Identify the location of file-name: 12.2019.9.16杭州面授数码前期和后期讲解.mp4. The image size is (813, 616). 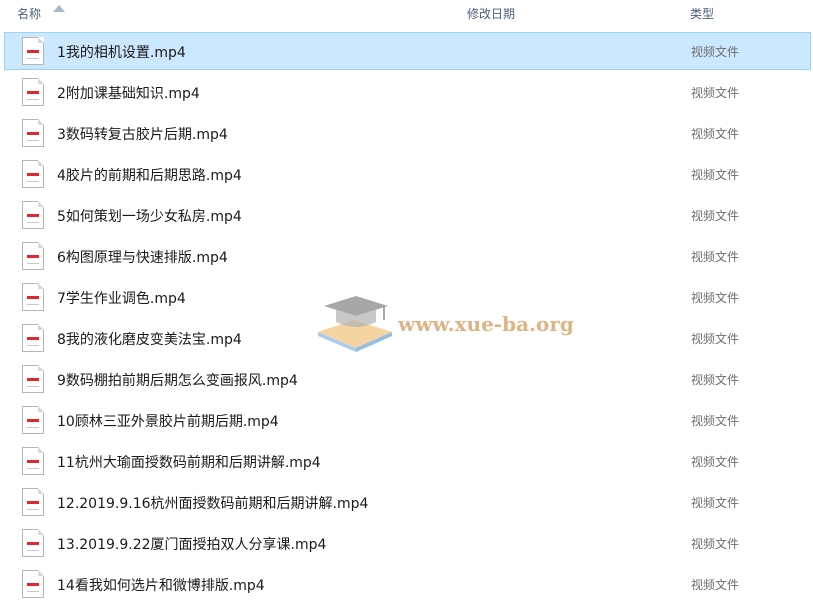
(213, 504).